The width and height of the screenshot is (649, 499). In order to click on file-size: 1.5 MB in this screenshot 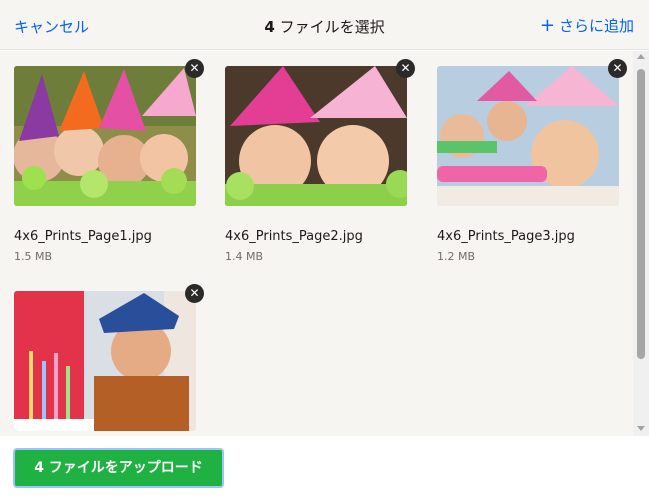, I will do `click(33, 256)`.